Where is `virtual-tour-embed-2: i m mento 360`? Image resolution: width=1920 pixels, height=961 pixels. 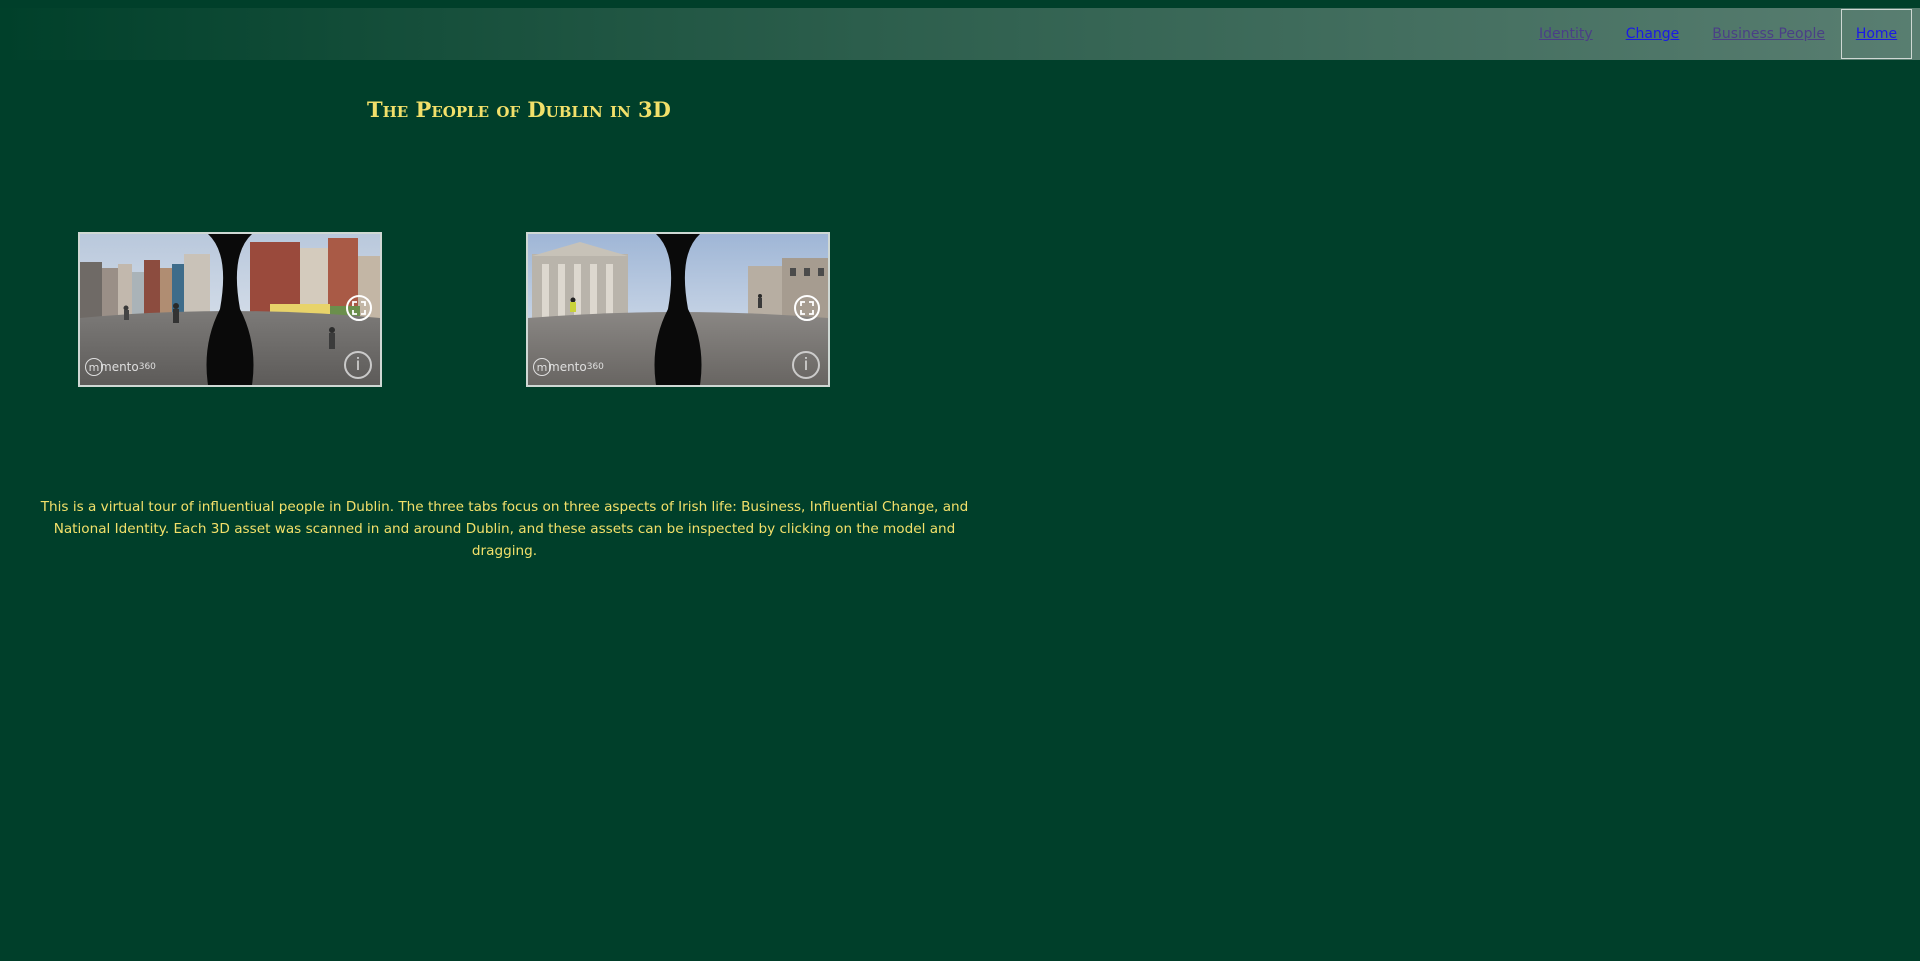 virtual-tour-embed-2: i m mento 360 is located at coordinates (678, 309).